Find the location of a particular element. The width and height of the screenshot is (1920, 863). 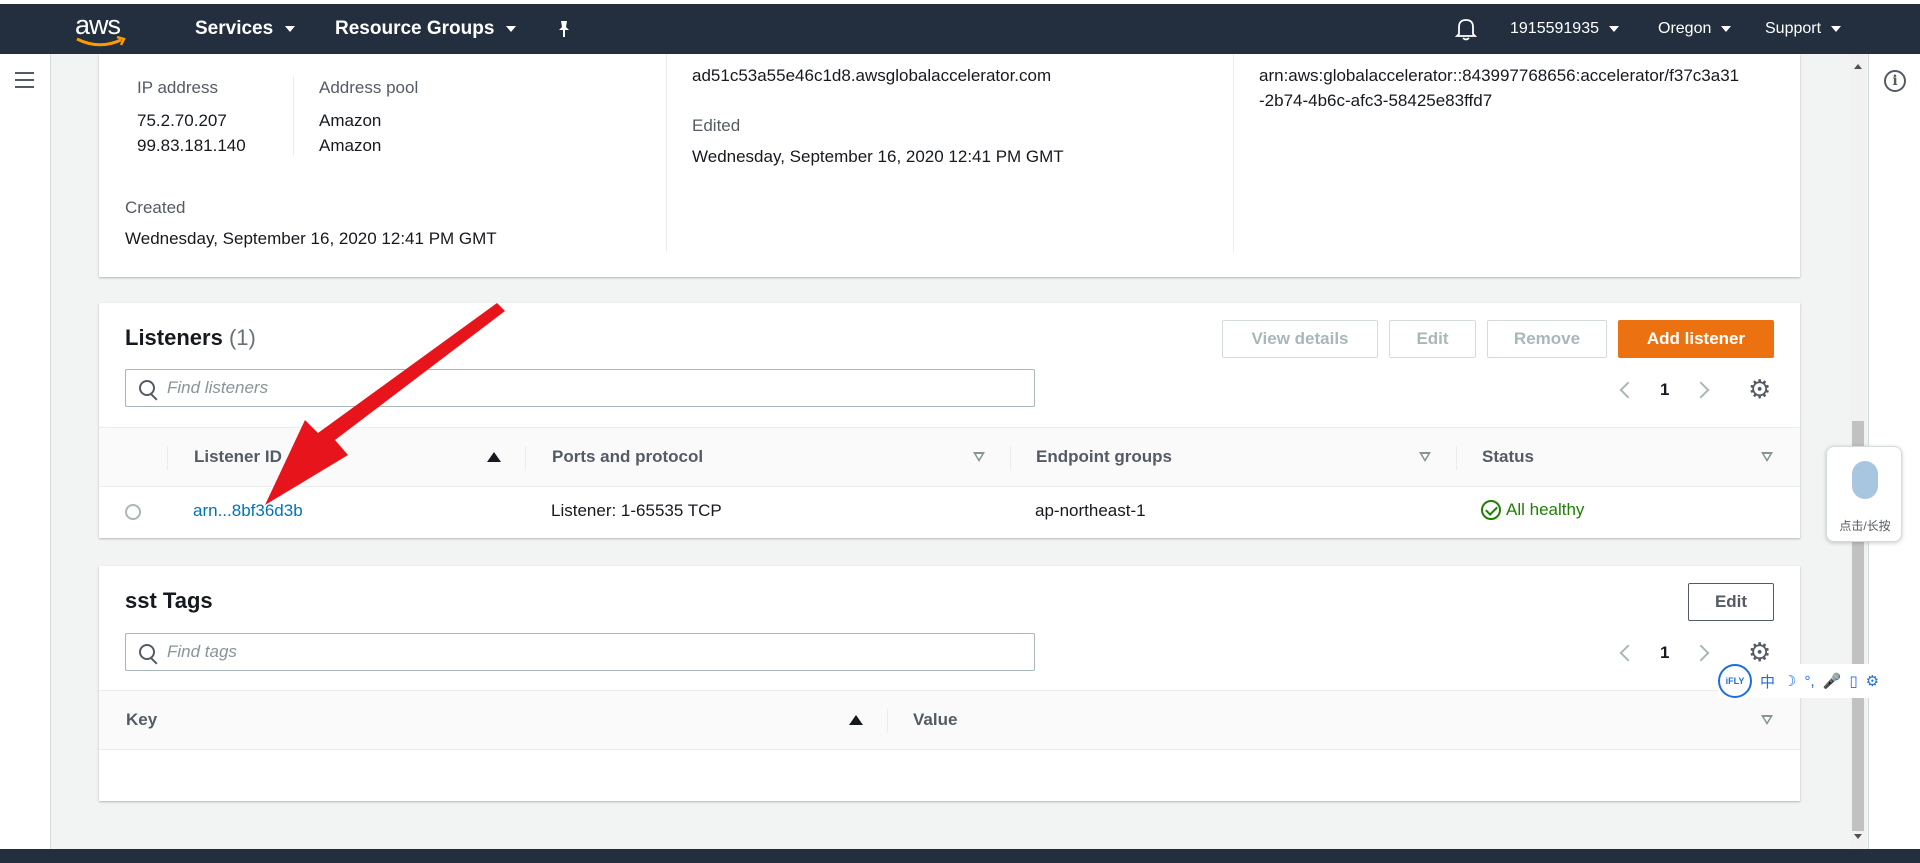

created-label: Created is located at coordinates (155, 207).